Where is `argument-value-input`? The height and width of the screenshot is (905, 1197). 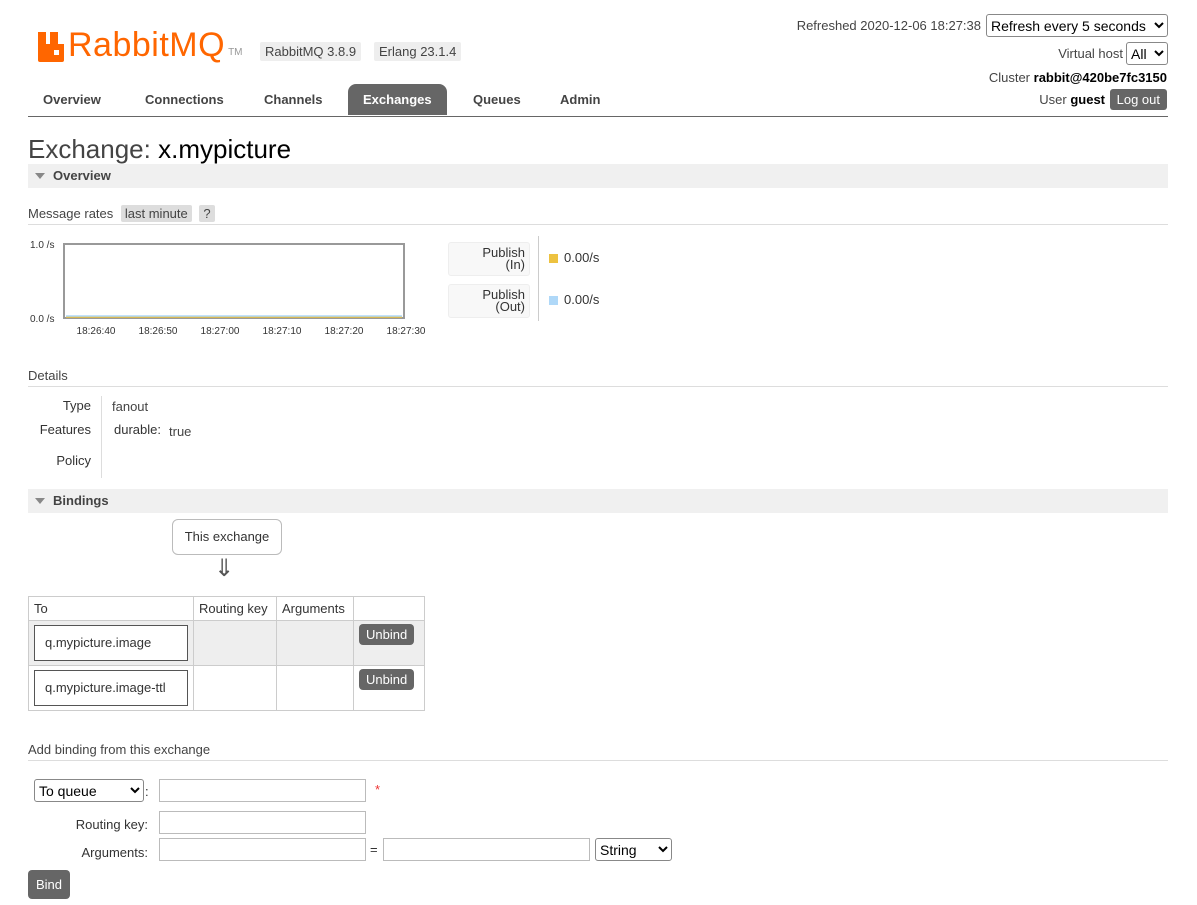
argument-value-input is located at coordinates (486, 849).